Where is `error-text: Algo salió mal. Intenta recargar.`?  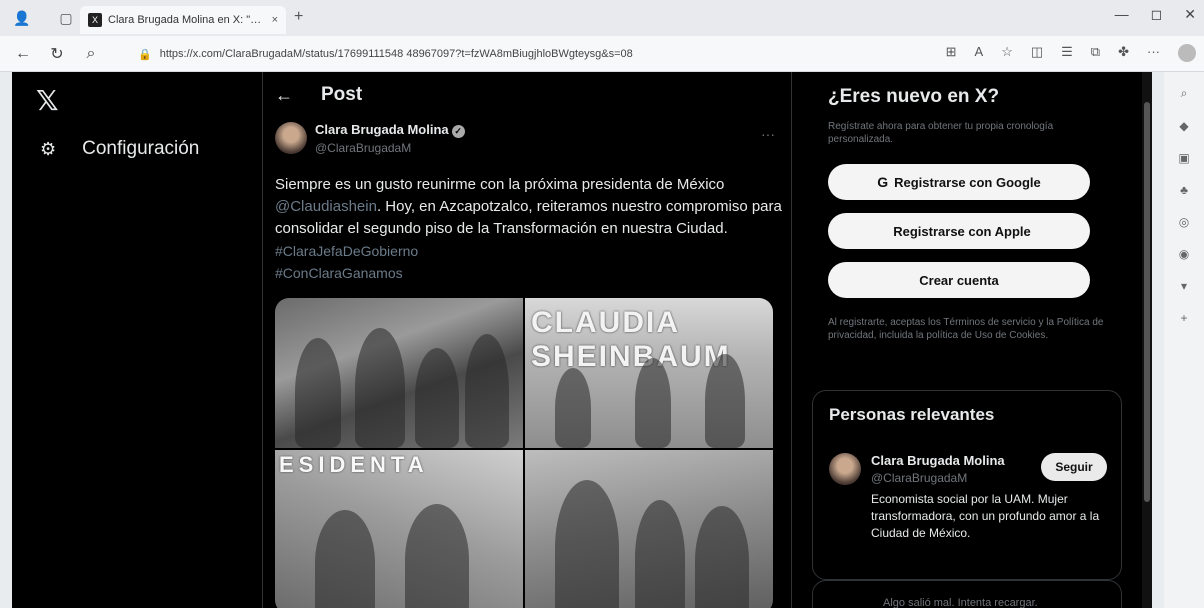
error-text: Algo salió mal. Intenta recargar. is located at coordinates (960, 602).